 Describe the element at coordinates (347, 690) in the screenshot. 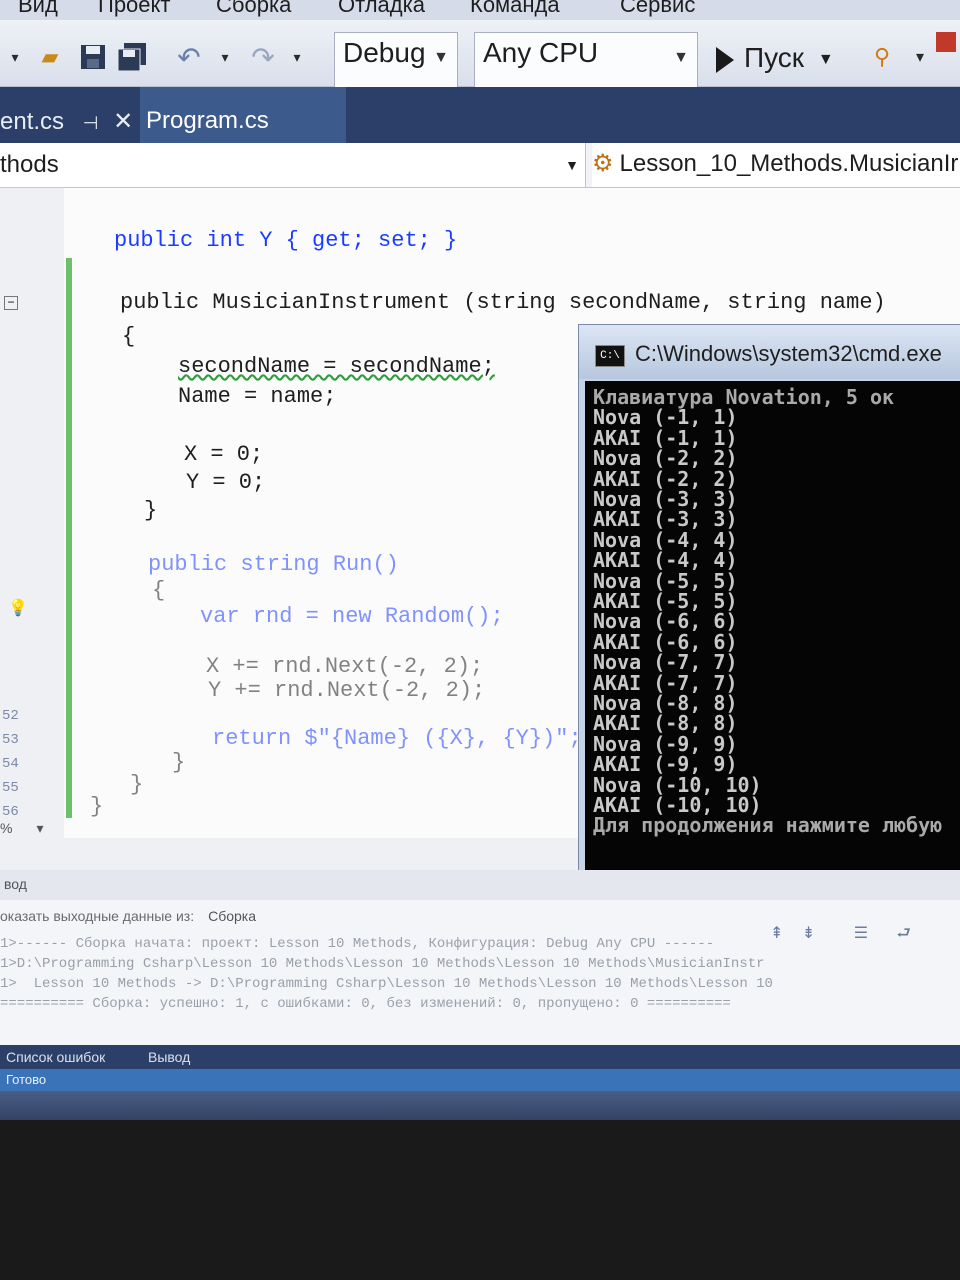

I see `code-line: Y += rnd.Next(-2, 2);` at that location.